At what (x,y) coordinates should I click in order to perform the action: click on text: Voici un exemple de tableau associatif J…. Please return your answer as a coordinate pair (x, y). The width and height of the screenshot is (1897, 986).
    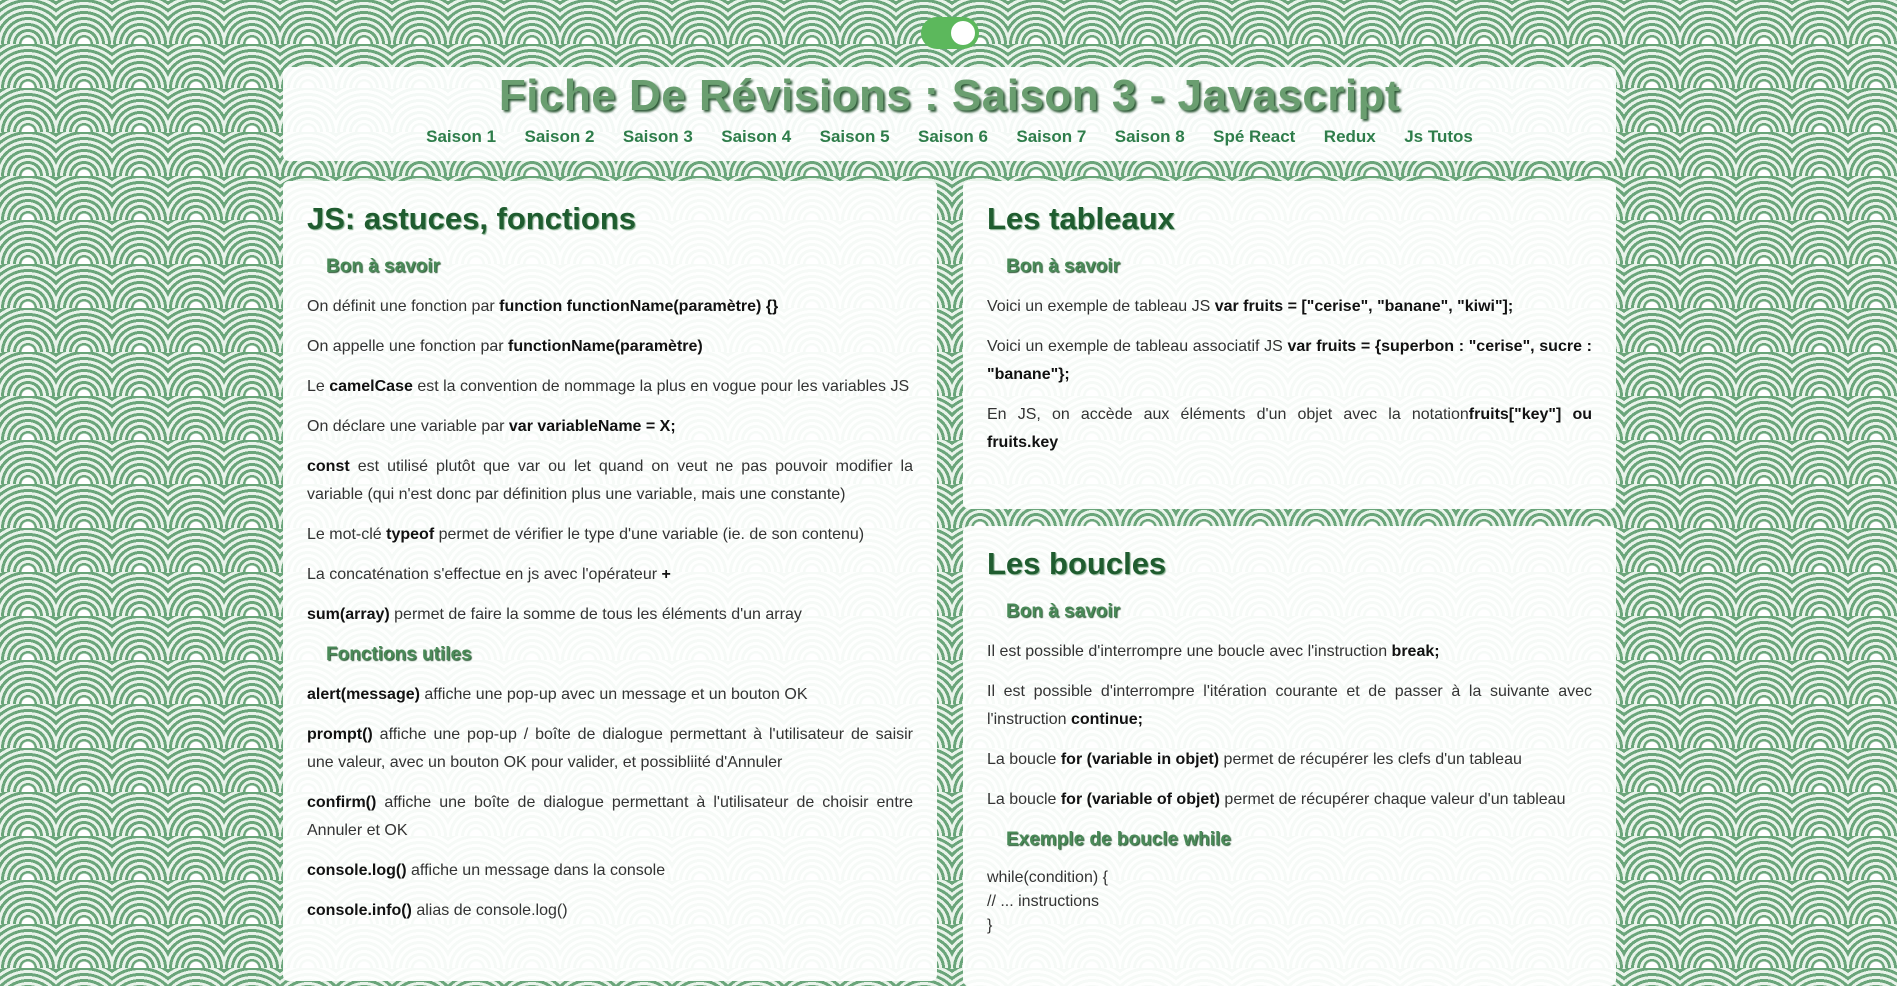
    Looking at the image, I should click on (1137, 346).